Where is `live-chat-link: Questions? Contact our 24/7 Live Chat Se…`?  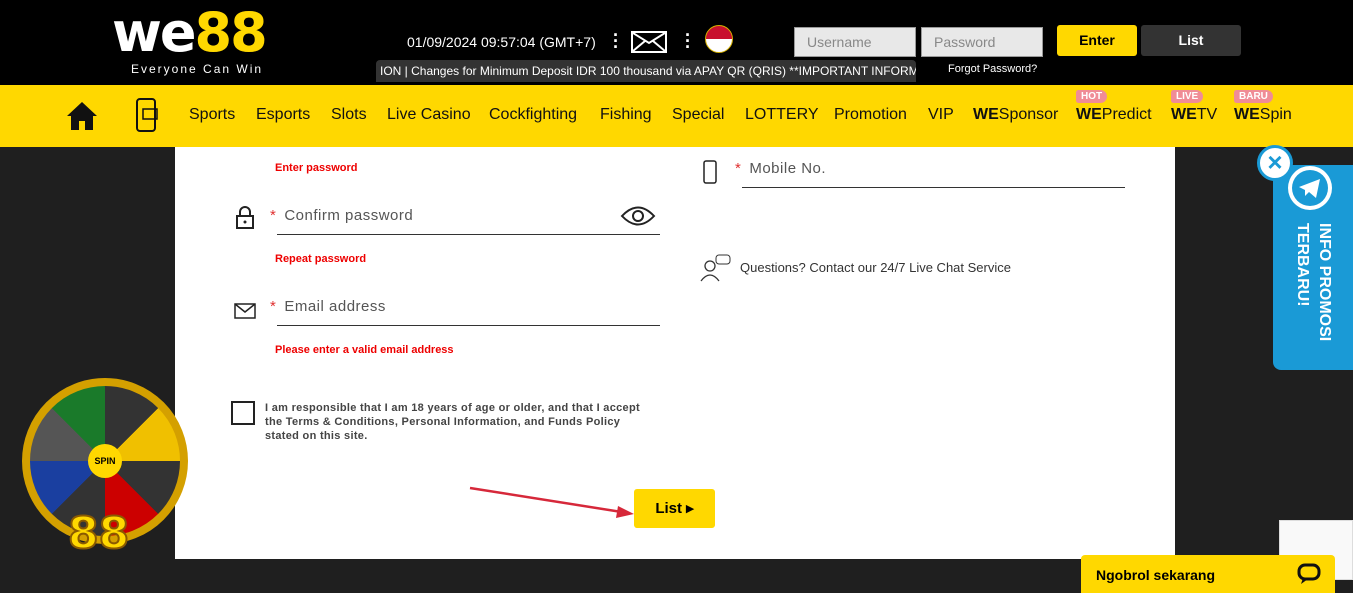 live-chat-link: Questions? Contact our 24/7 Live Chat Se… is located at coordinates (875, 267).